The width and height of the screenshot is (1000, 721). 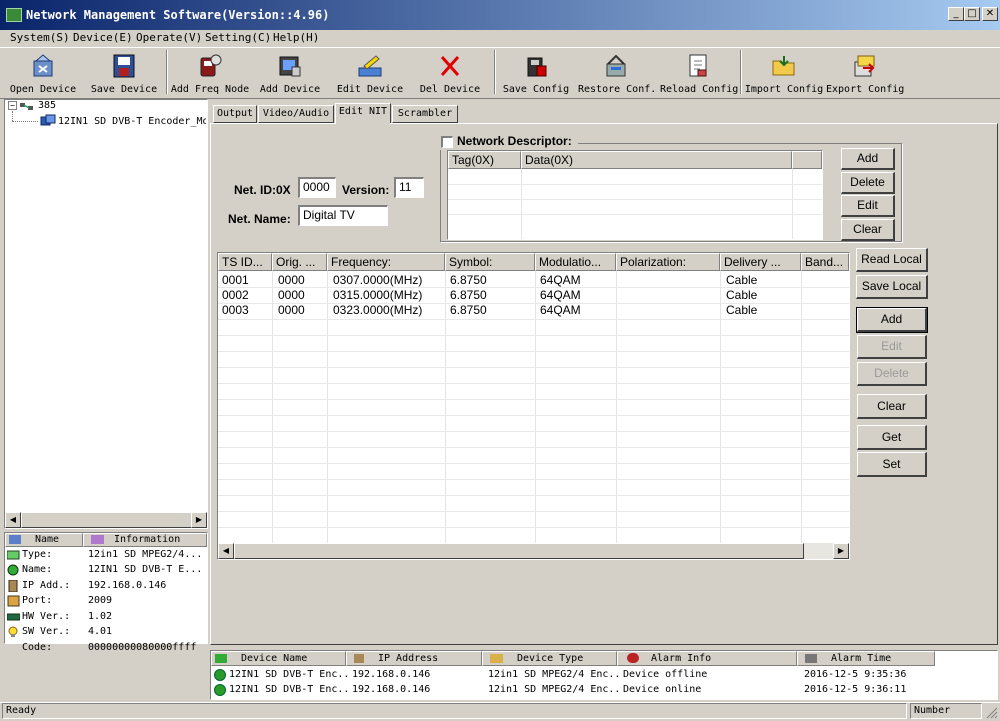 What do you see at coordinates (235, 114) in the screenshot?
I see `tab-output: Output` at bounding box center [235, 114].